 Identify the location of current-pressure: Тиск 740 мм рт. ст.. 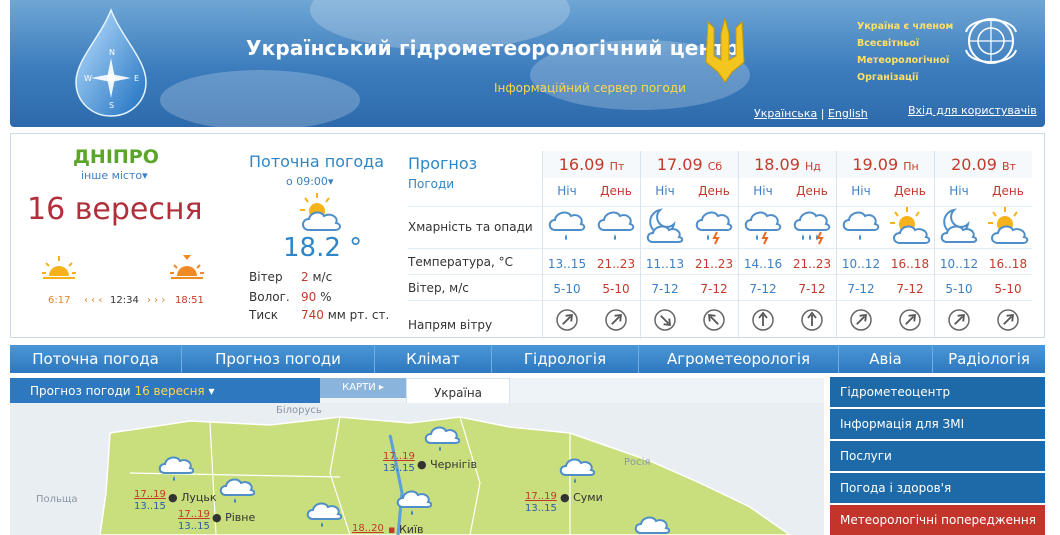
(319, 315).